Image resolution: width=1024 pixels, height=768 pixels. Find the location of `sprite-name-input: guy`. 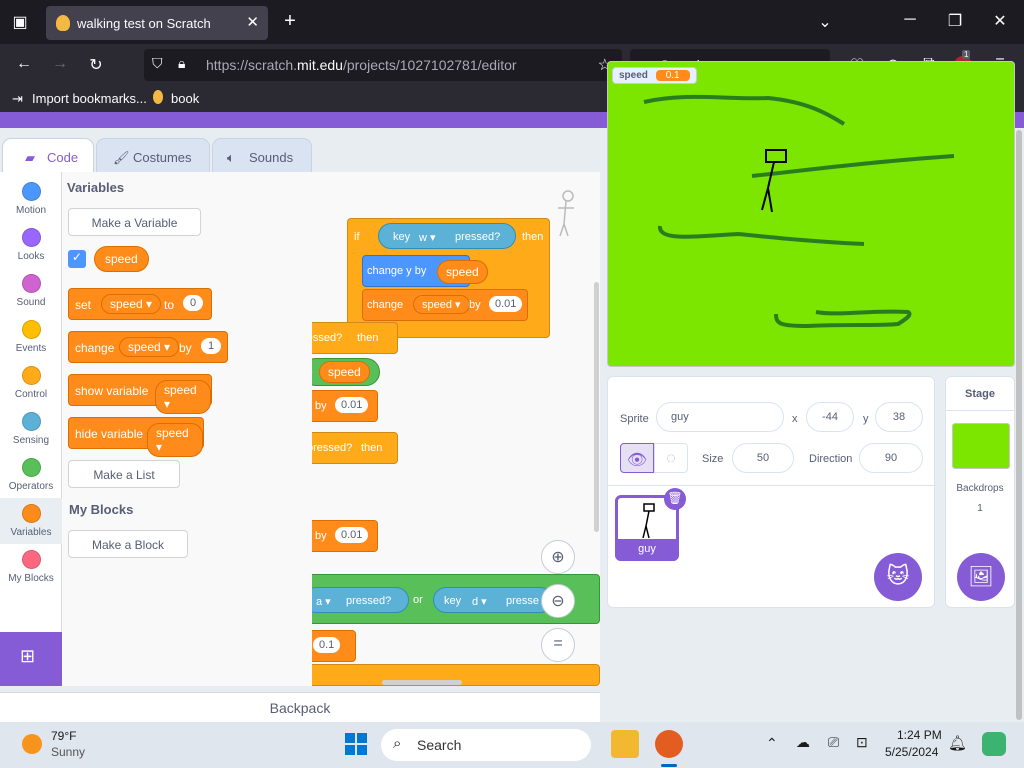

sprite-name-input: guy is located at coordinates (720, 417).